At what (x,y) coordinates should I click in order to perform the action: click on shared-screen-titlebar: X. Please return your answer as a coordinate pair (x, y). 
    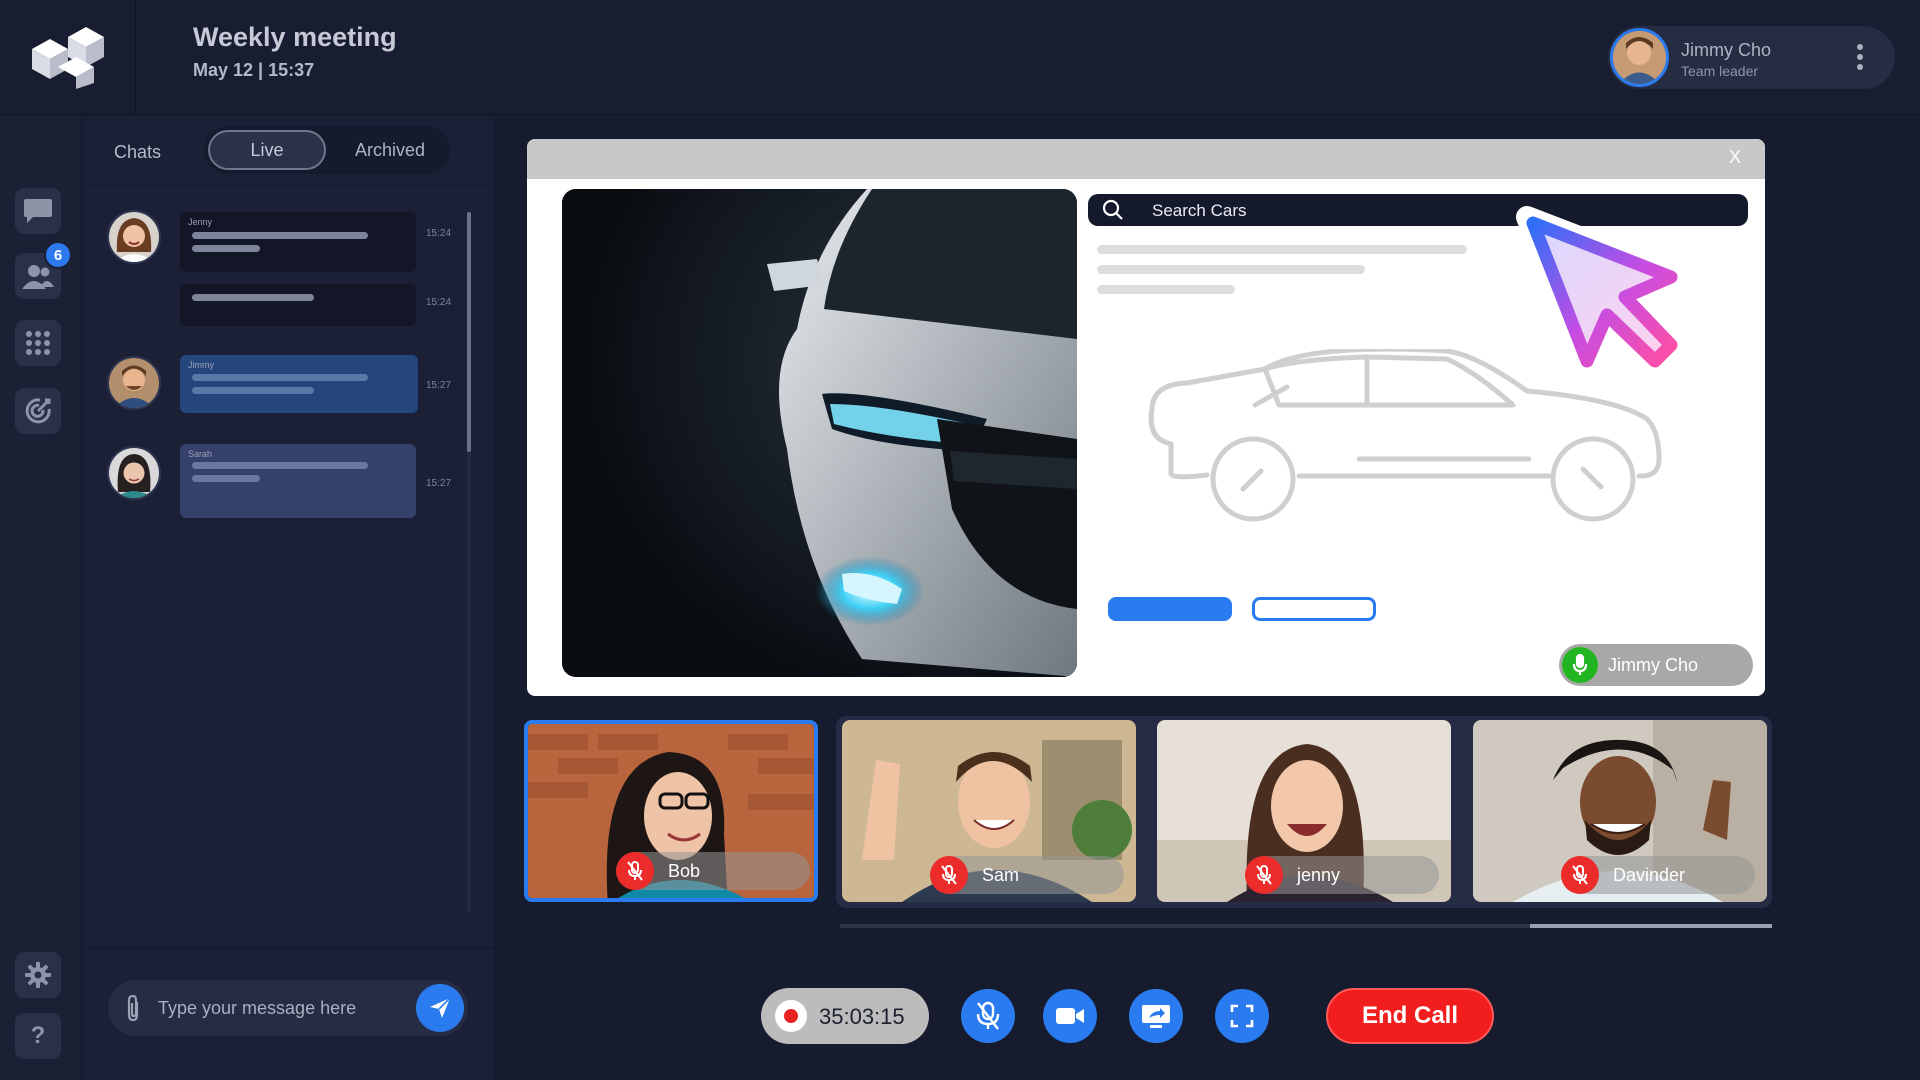
    Looking at the image, I should click on (1146, 159).